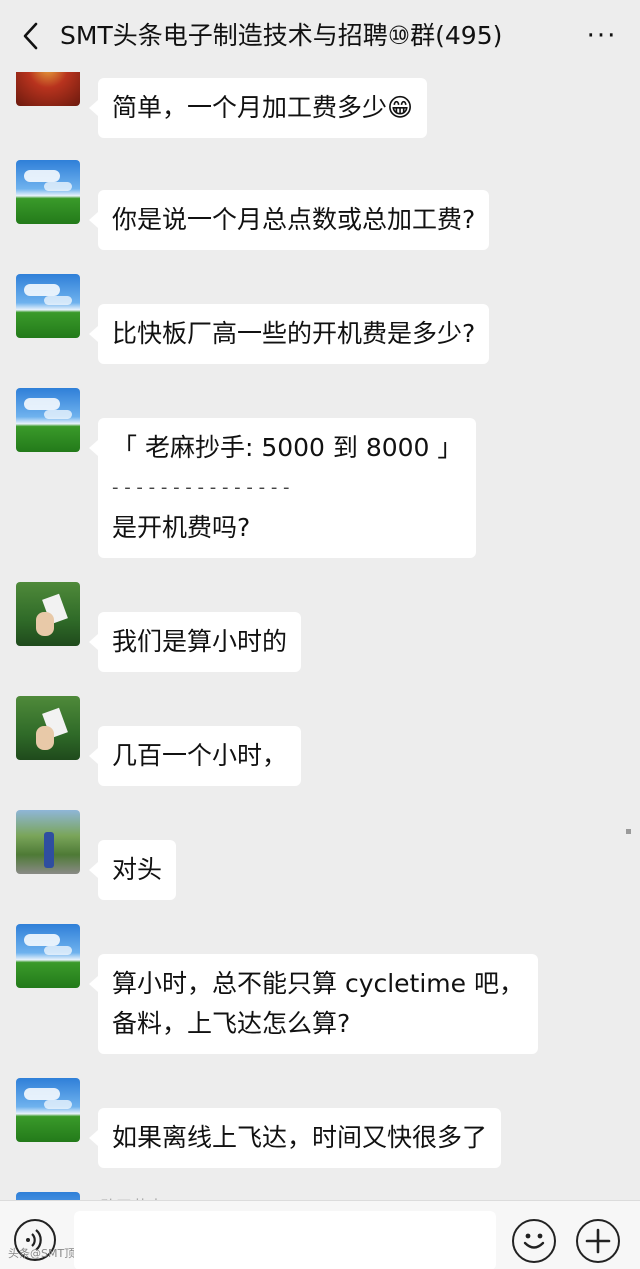 The image size is (640, 1269). What do you see at coordinates (231, 1023) in the screenshot?
I see `message-text: 备料，上飞达怎么算?` at bounding box center [231, 1023].